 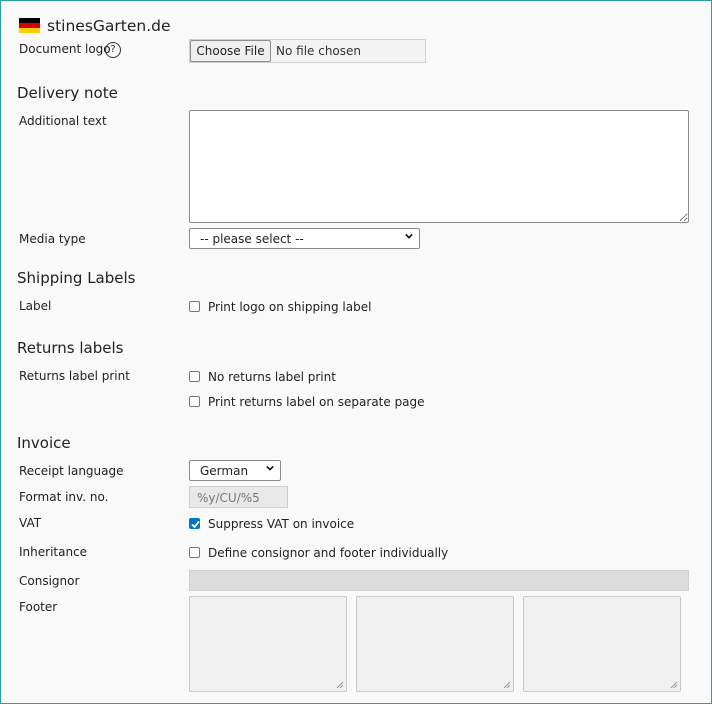 What do you see at coordinates (53, 552) in the screenshot?
I see `inheritance-label: Inheritance` at bounding box center [53, 552].